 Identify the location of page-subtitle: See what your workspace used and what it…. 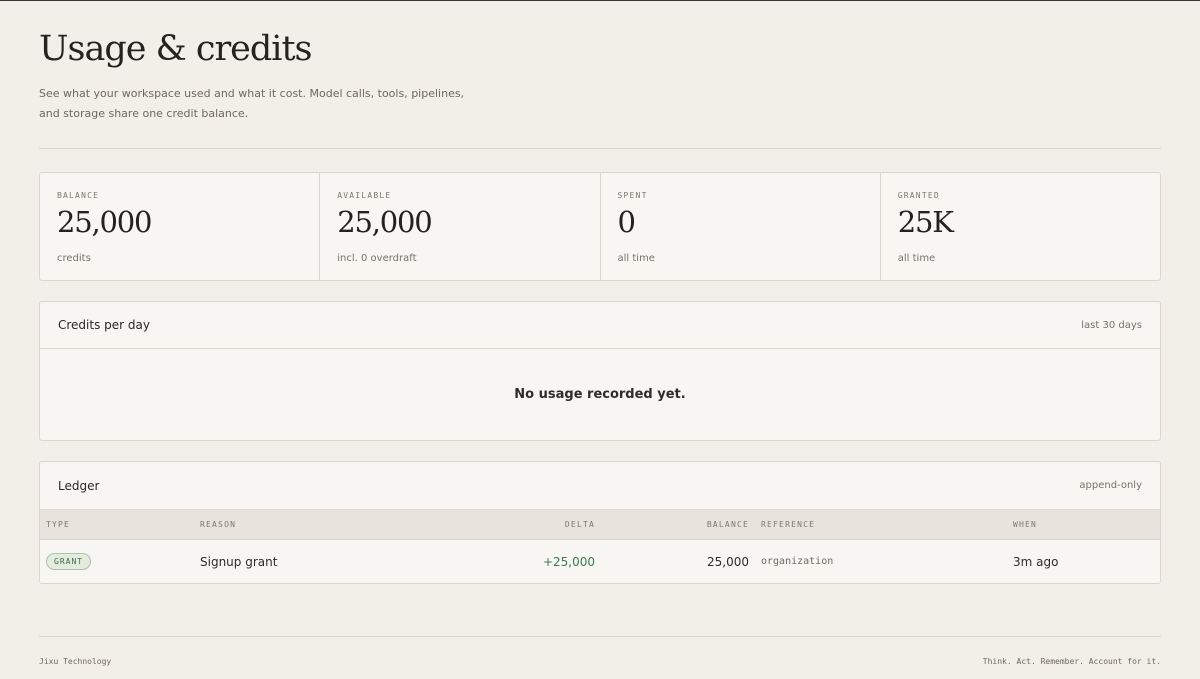
(252, 103).